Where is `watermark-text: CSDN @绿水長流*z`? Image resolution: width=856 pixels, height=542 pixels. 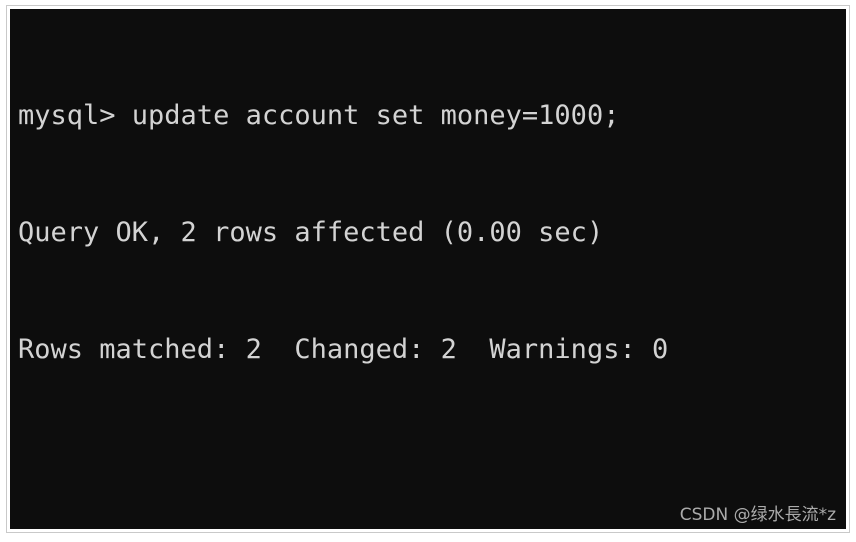 watermark-text: CSDN @绿水長流*z is located at coordinates (757, 515).